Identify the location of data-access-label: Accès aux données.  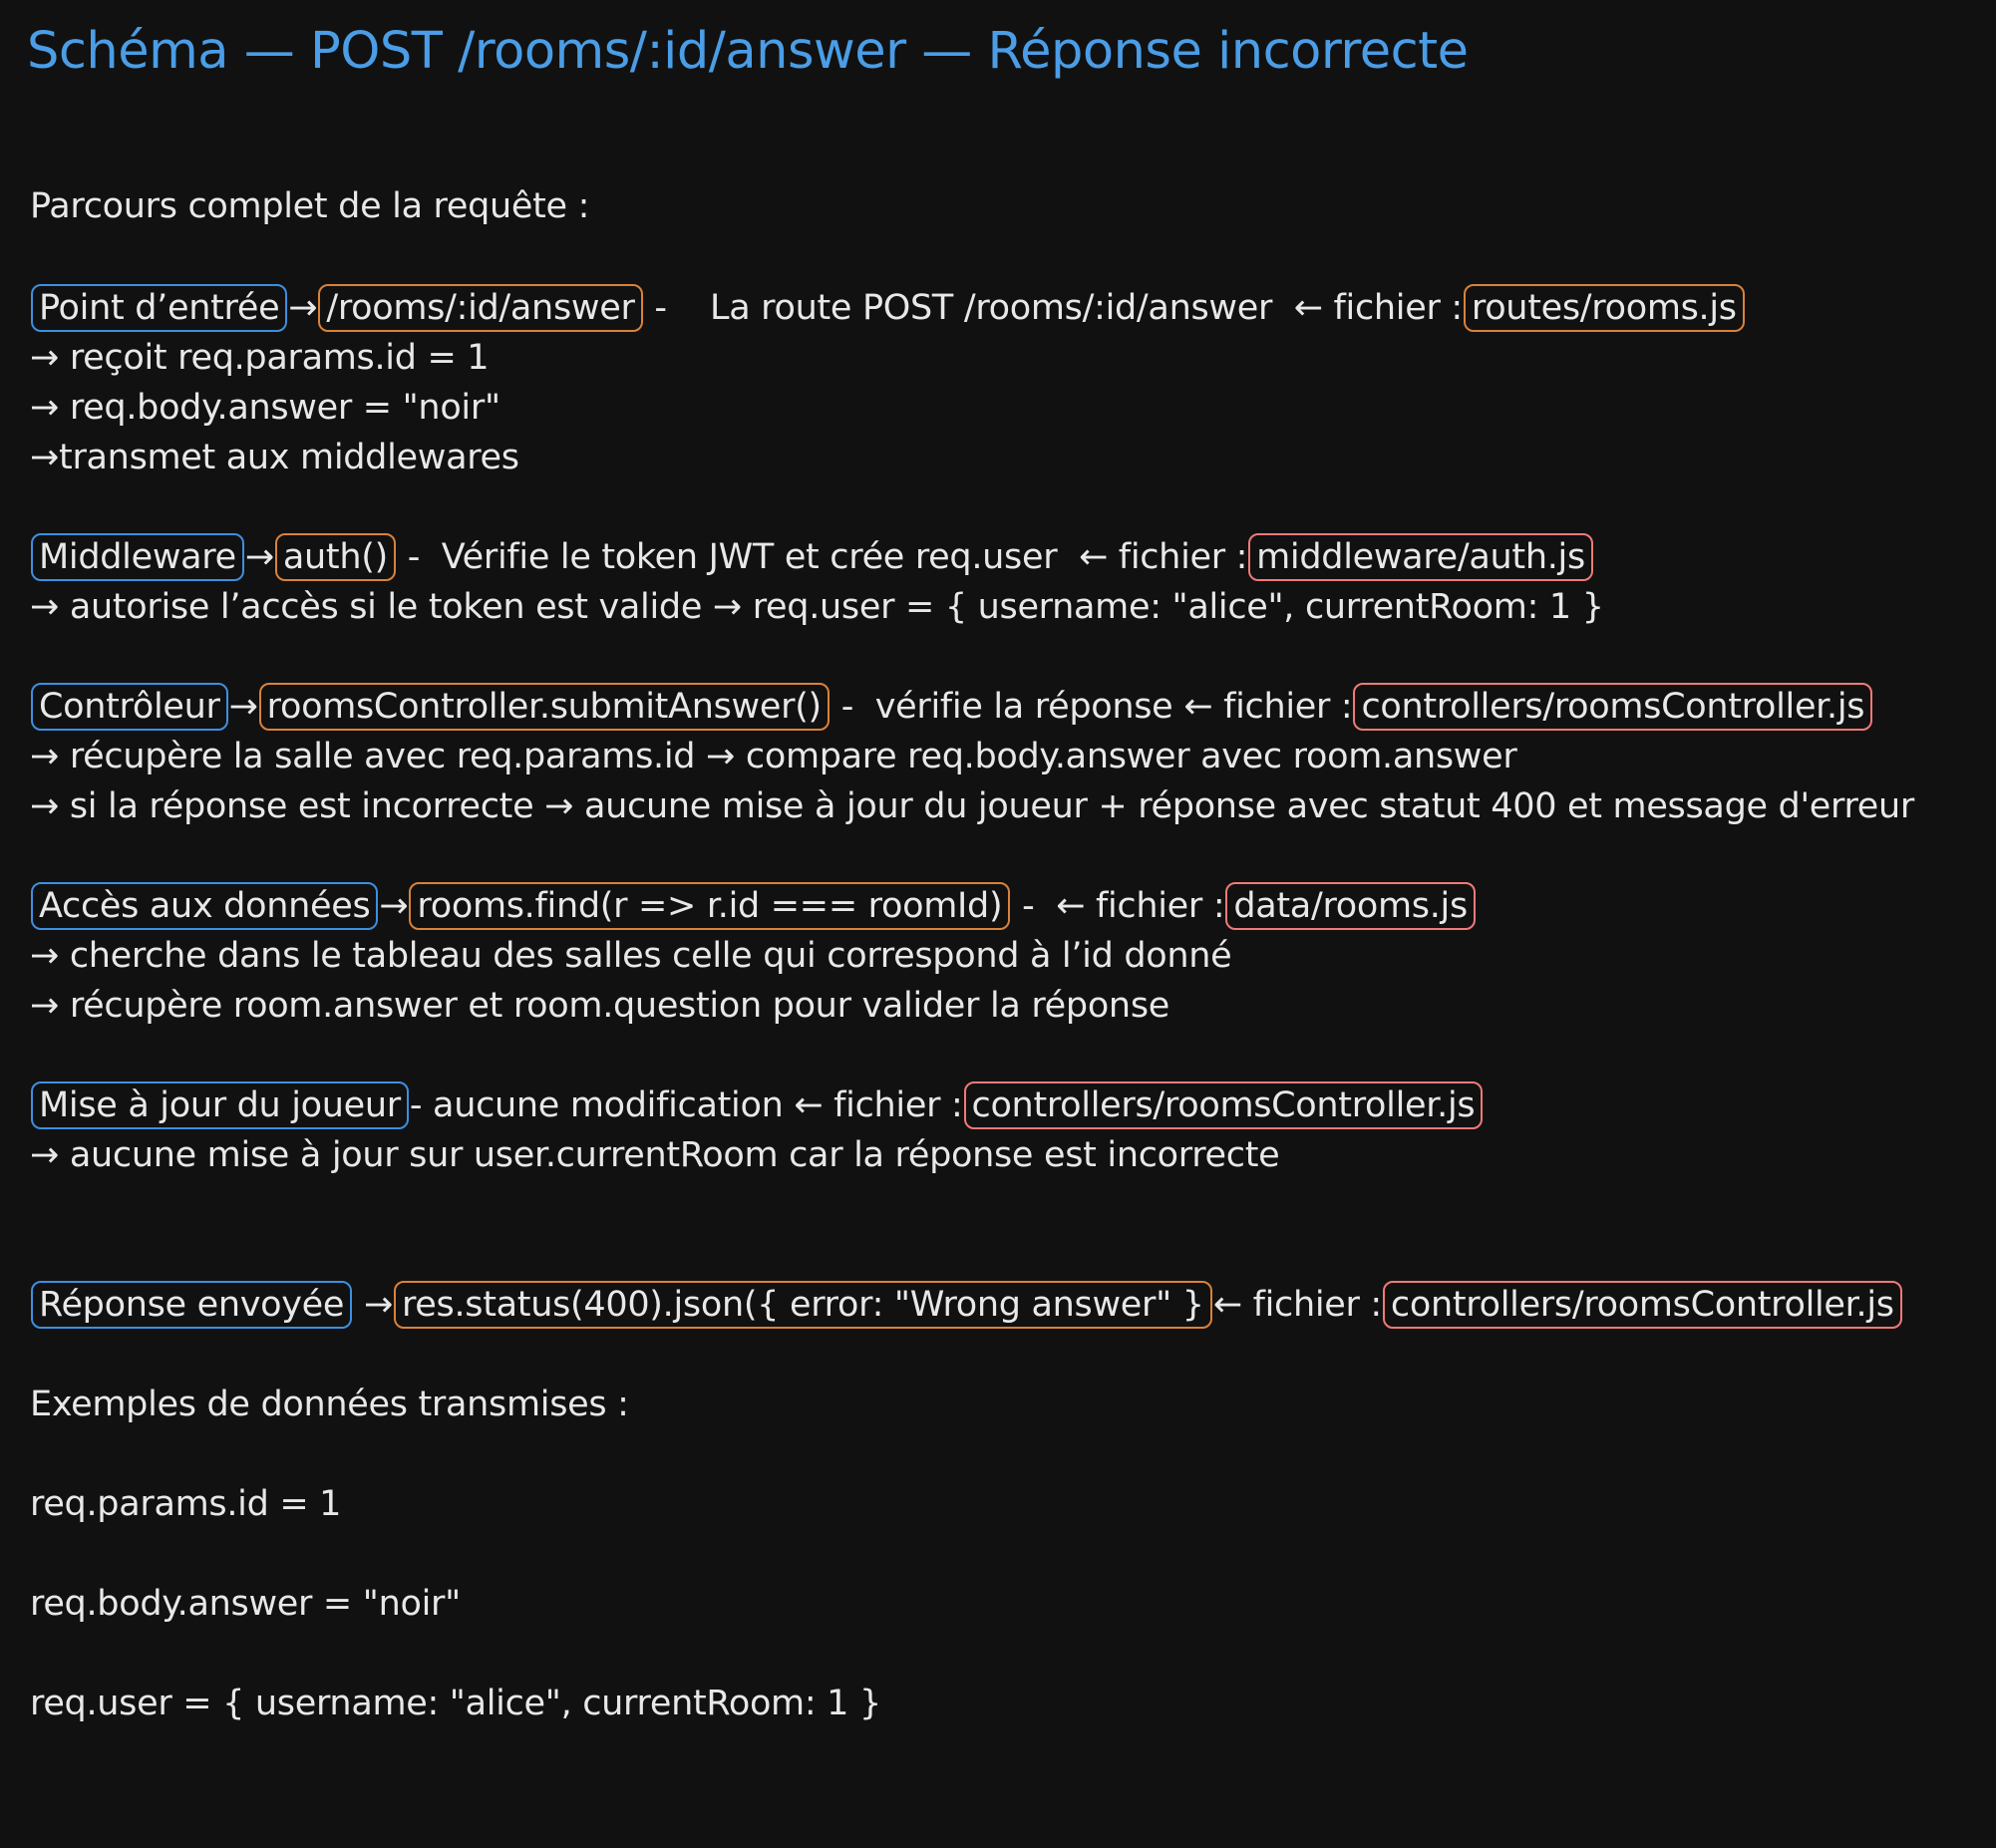
(205, 906).